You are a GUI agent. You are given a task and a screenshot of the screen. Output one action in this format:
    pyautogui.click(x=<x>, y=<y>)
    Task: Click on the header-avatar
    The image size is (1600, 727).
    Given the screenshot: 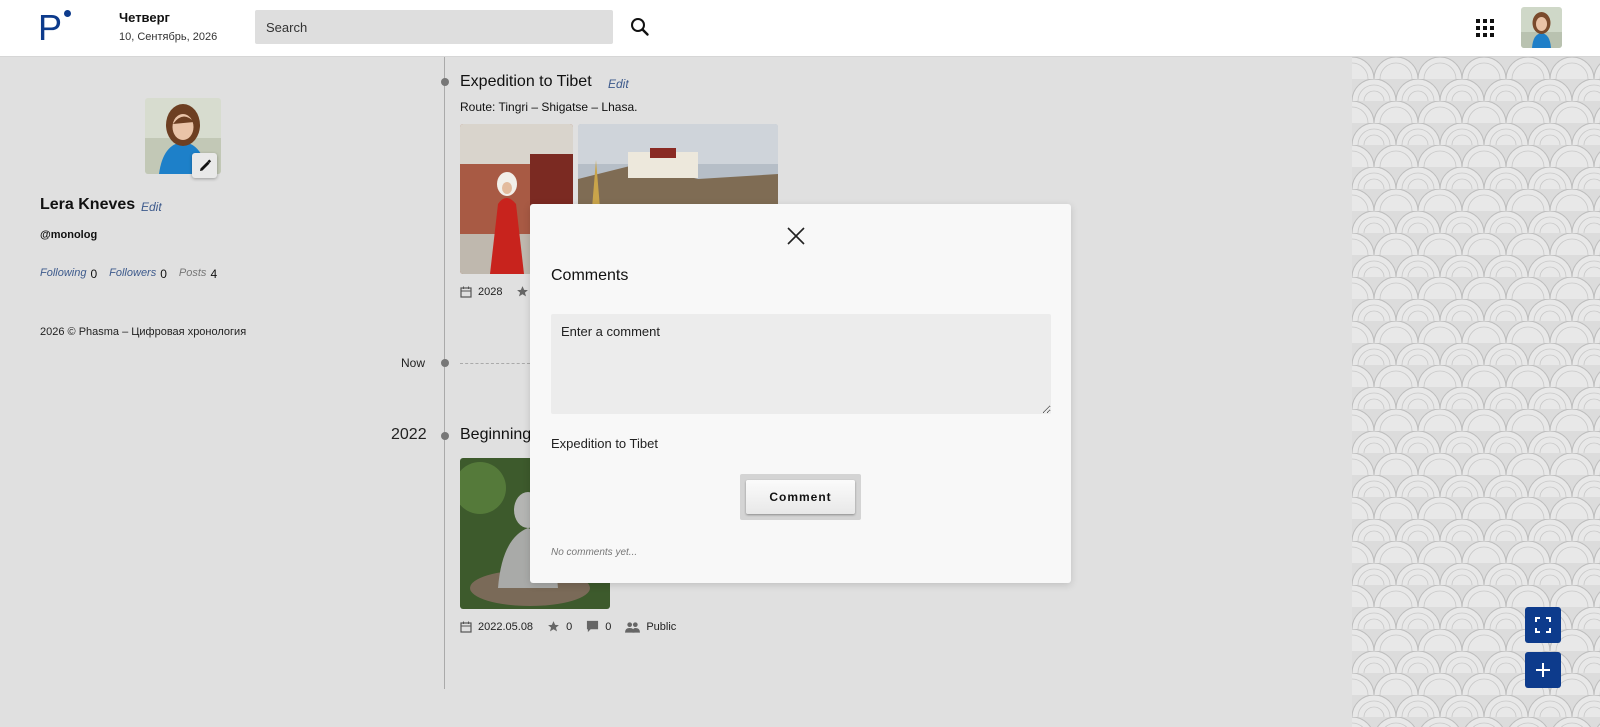 What is the action you would take?
    pyautogui.click(x=1541, y=27)
    